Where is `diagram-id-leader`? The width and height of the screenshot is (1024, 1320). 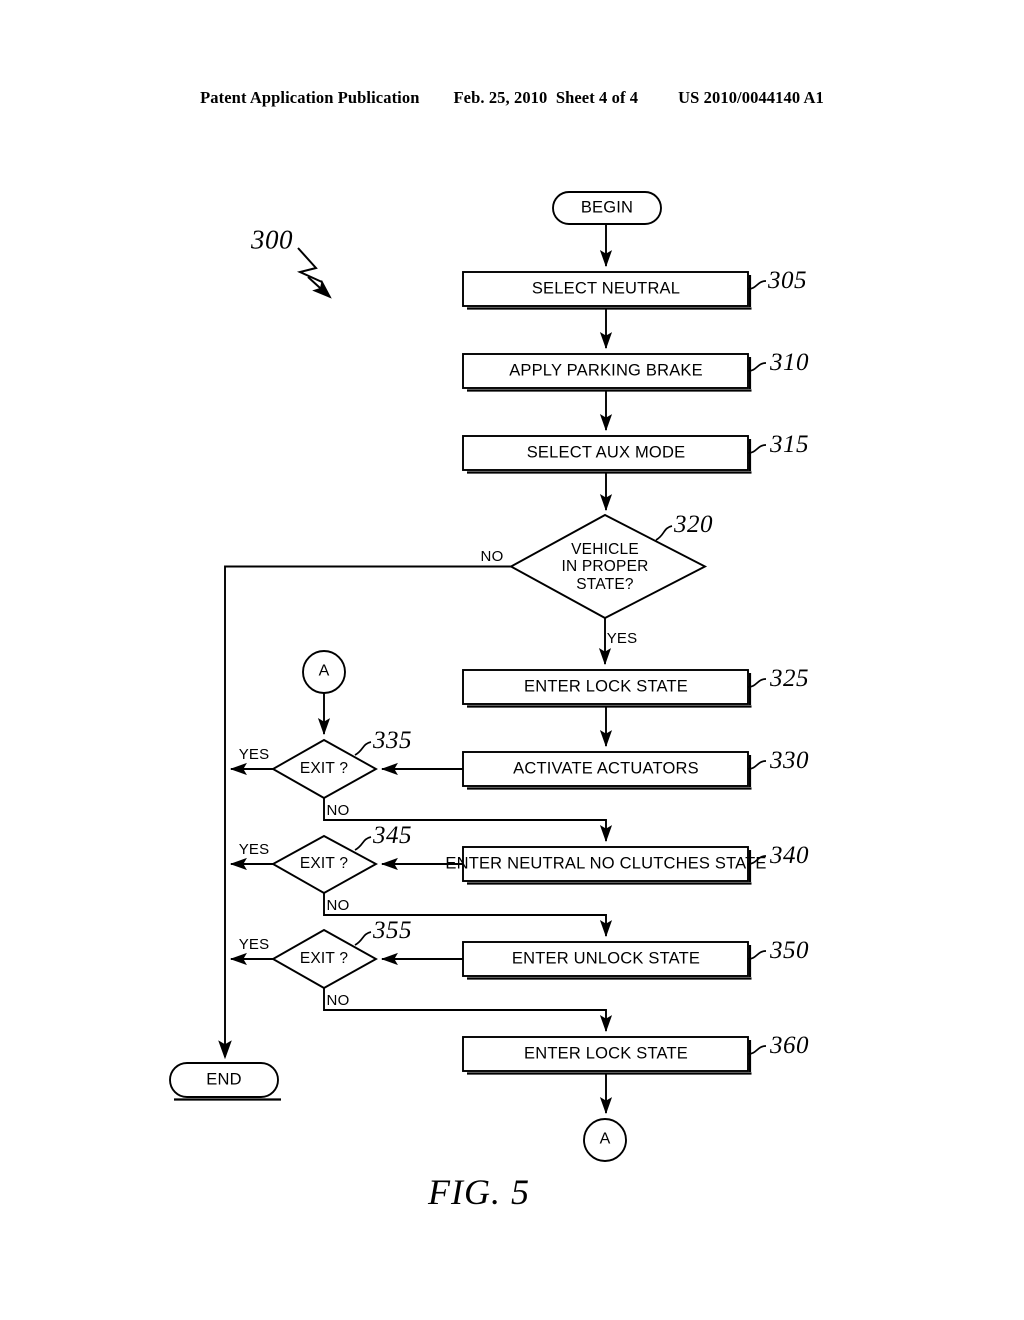 diagram-id-leader is located at coordinates (314, 273).